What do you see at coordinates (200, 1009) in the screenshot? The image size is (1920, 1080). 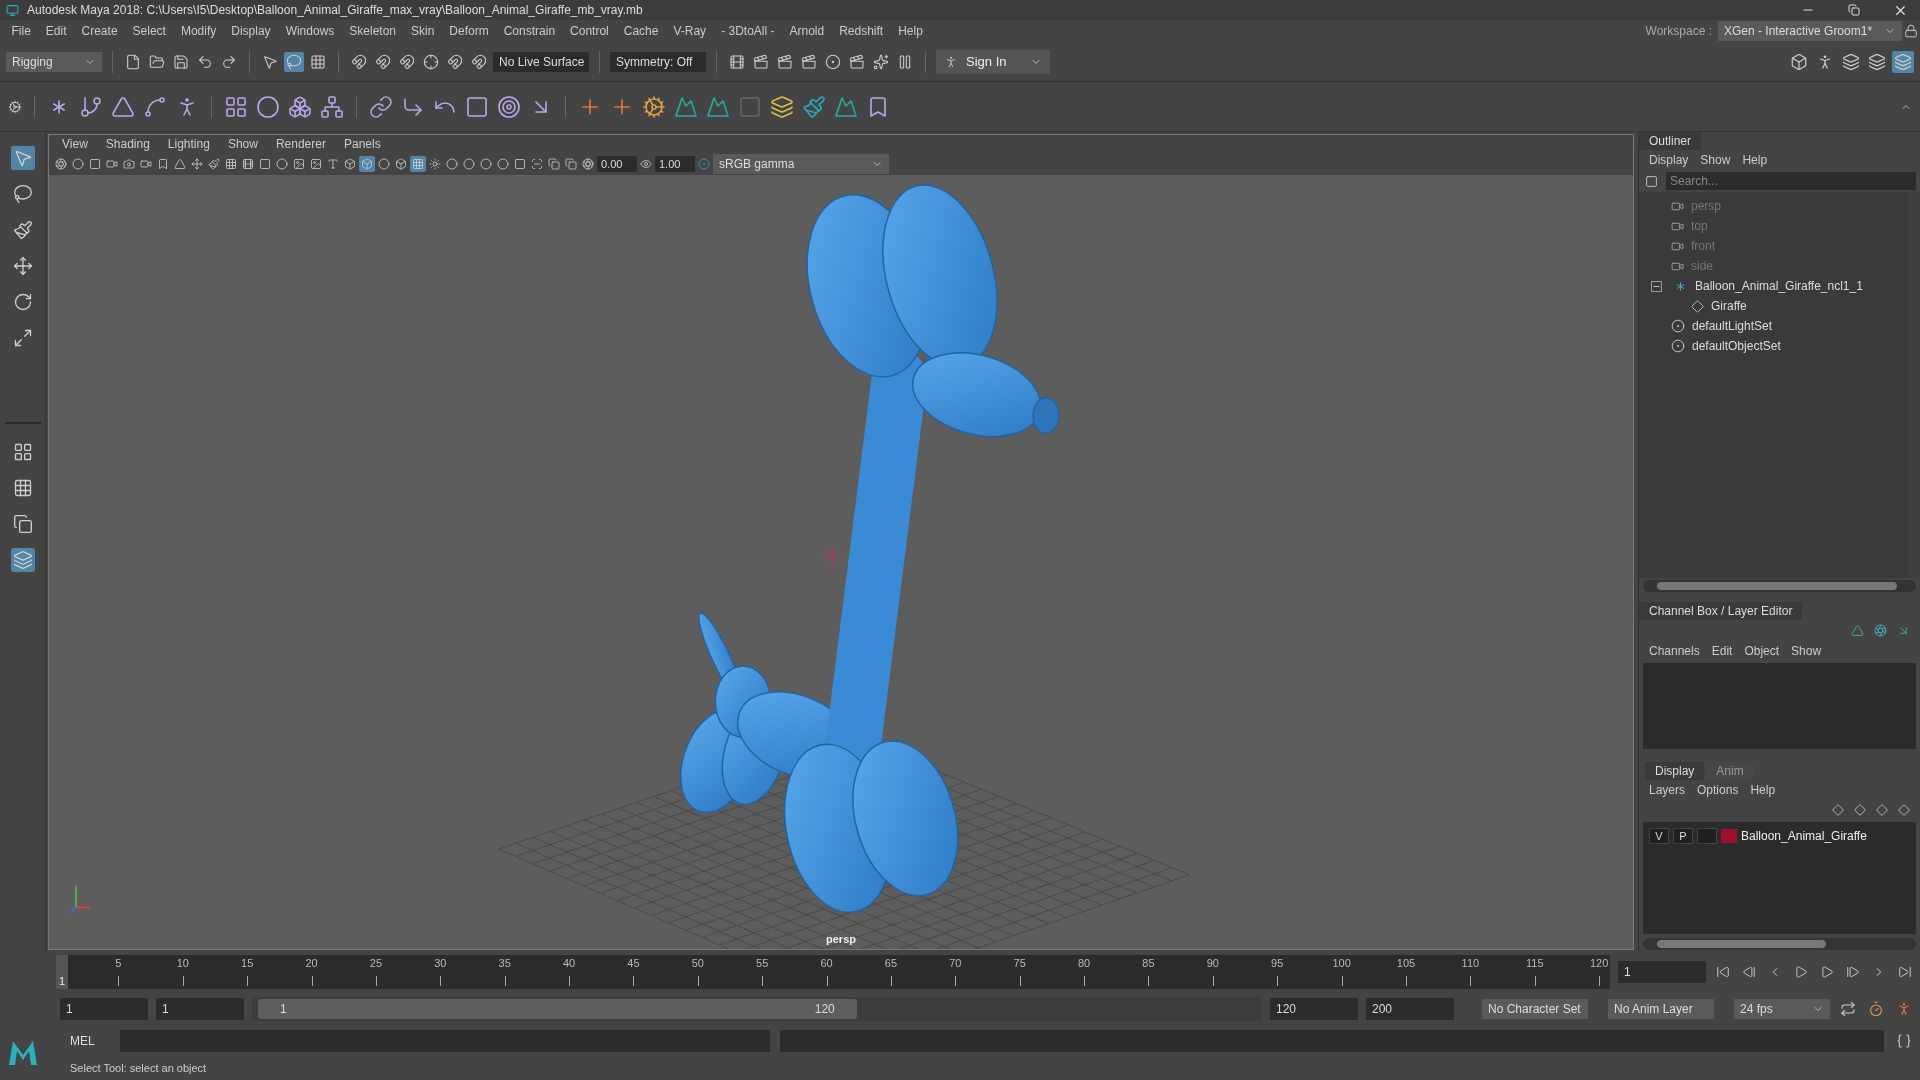 I see `playback-start-field: 1` at bounding box center [200, 1009].